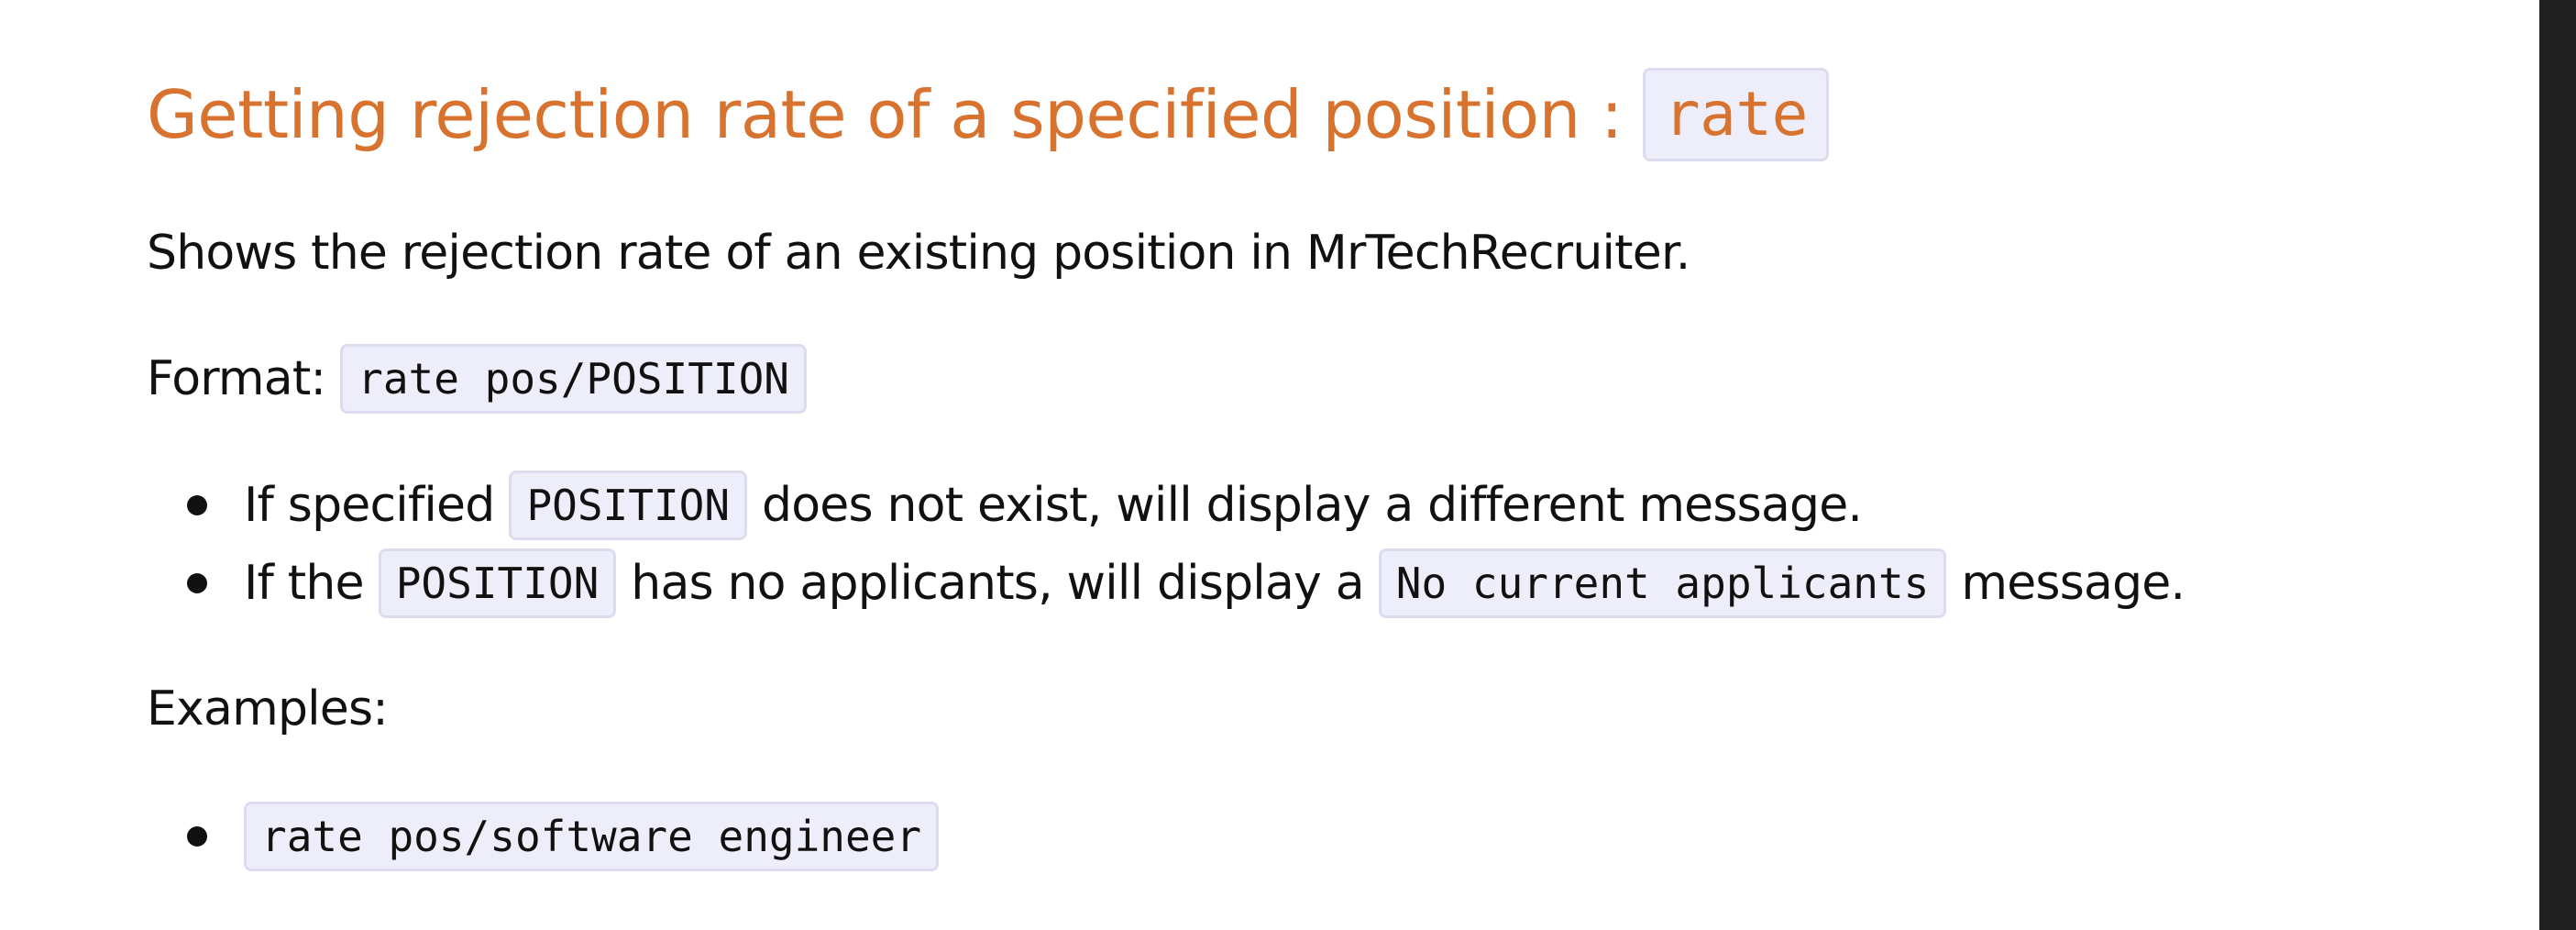 The width and height of the screenshot is (2576, 930). I want to click on format-code: rate pos/POSITION, so click(574, 379).